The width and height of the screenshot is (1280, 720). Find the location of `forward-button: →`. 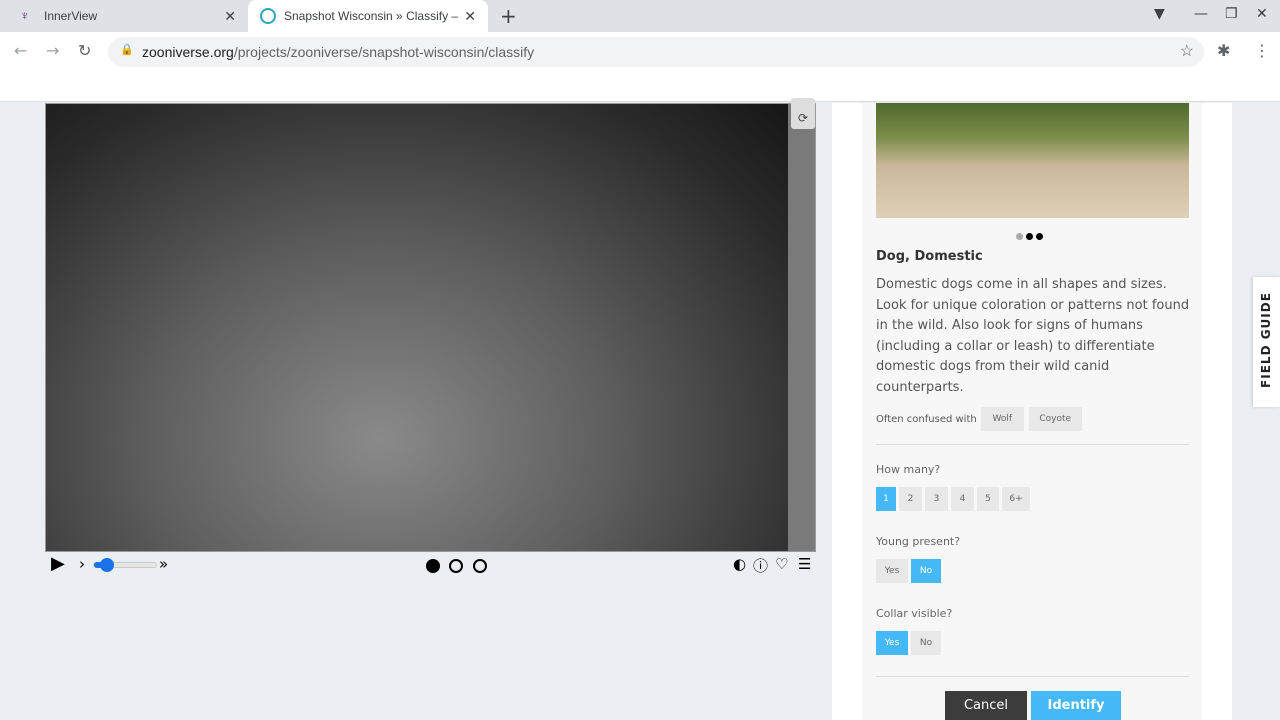

forward-button: → is located at coordinates (52, 50).